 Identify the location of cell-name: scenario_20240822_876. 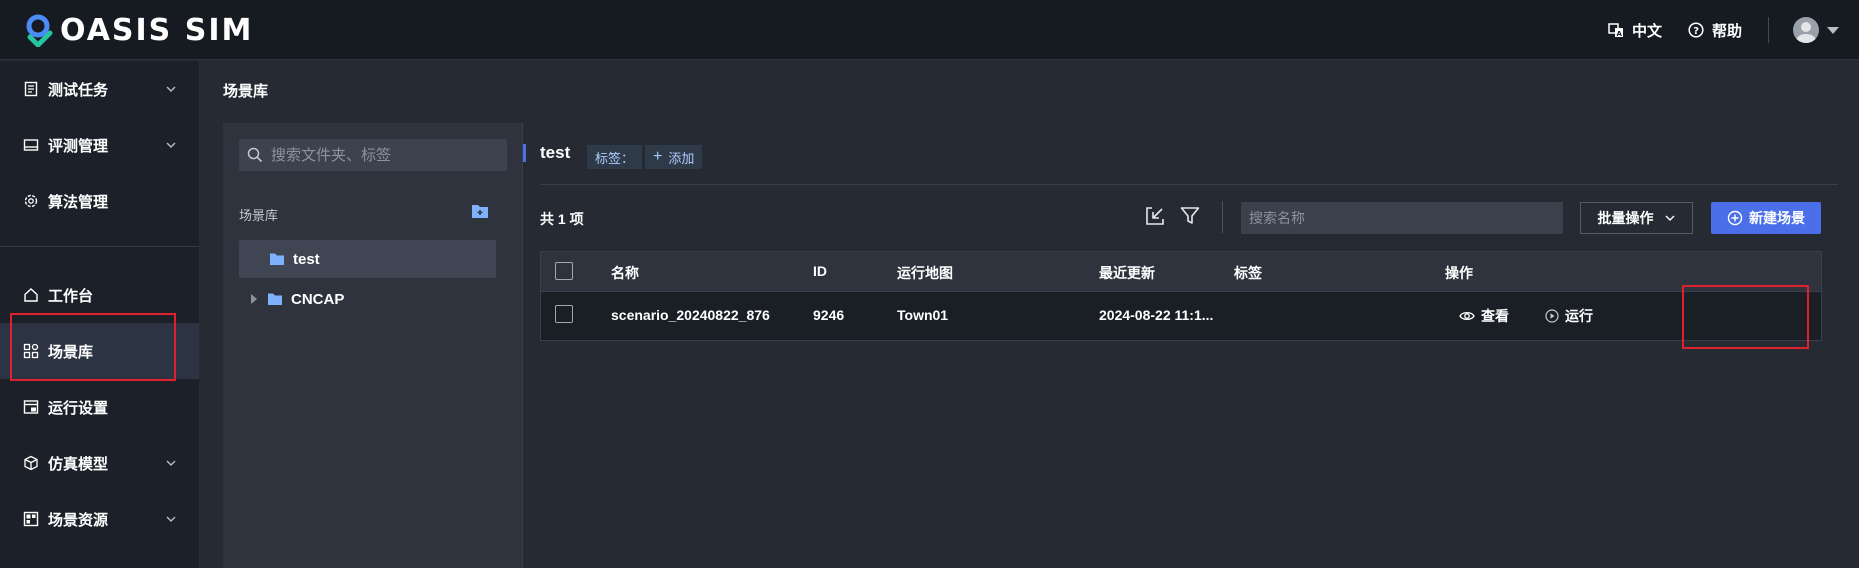
(690, 315).